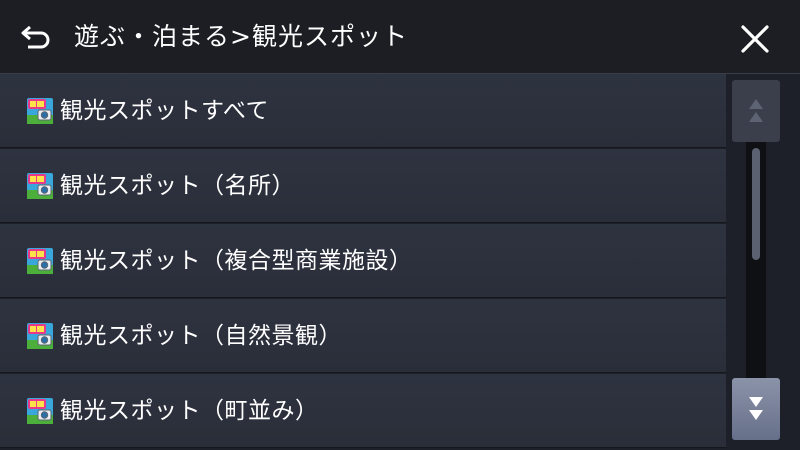 This screenshot has width=800, height=450. Describe the element at coordinates (236, 261) in the screenshot. I see `list-item-label: 観光スポット（複合型商業施設）` at that location.